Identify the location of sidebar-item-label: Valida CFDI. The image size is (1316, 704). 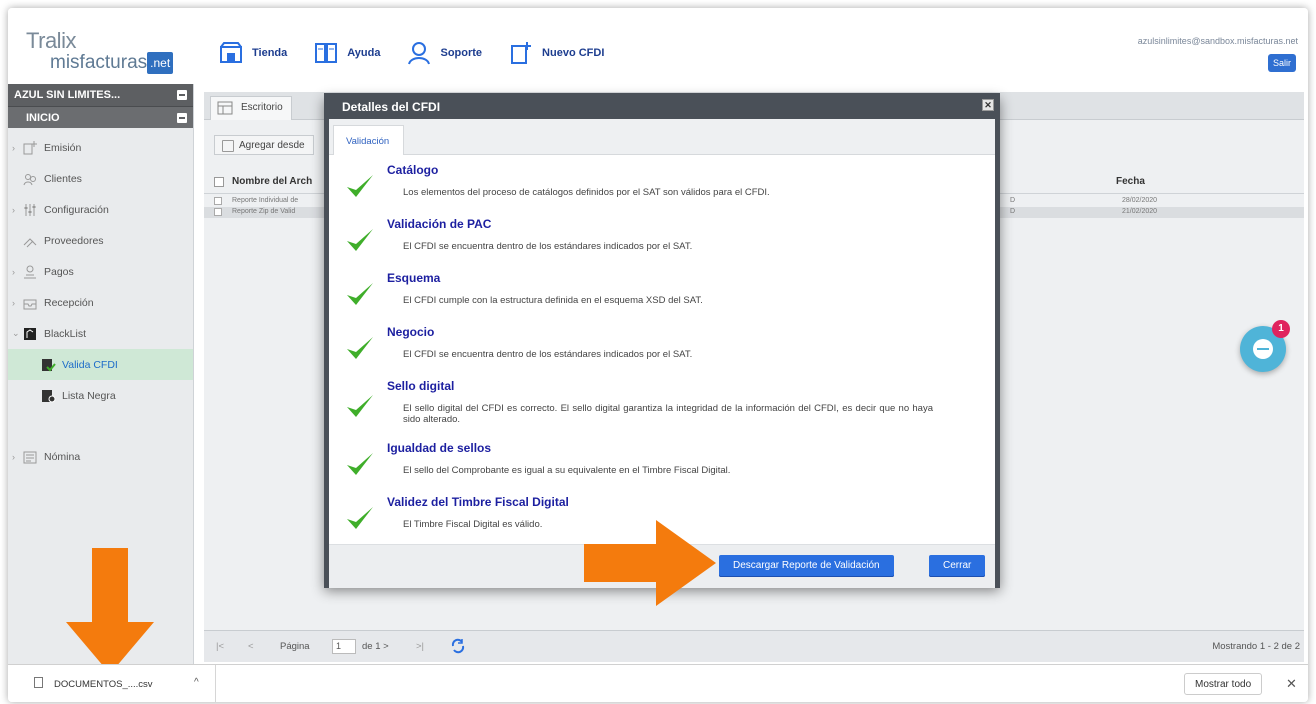
(90, 364).